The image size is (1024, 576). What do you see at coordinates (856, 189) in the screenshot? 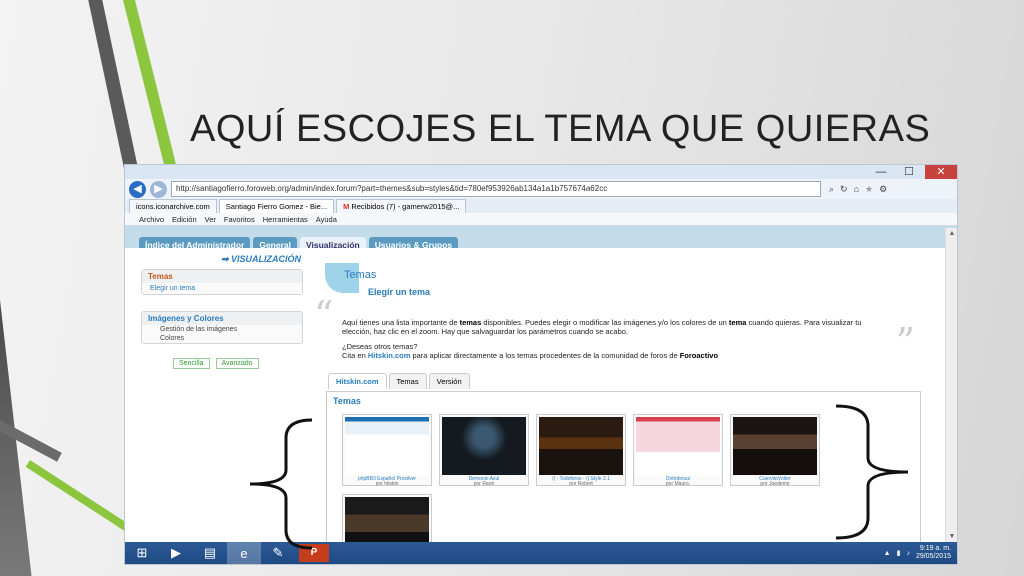
I see `home-icon: ⌂` at bounding box center [856, 189].